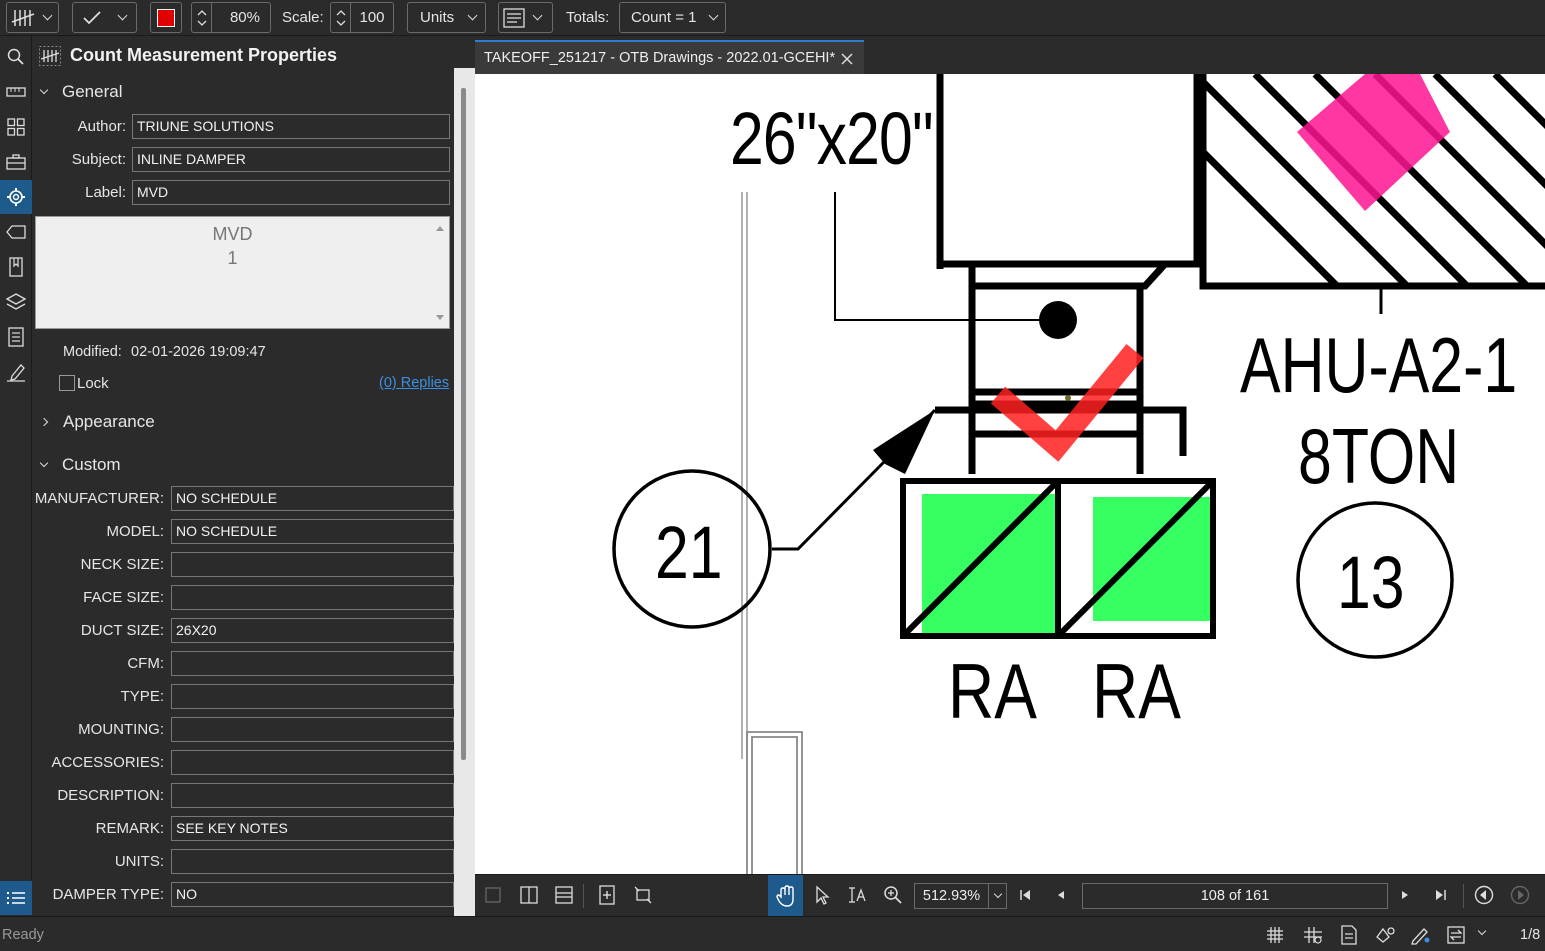 This screenshot has width=1545, height=951. I want to click on preview-scrollbar, so click(440, 272).